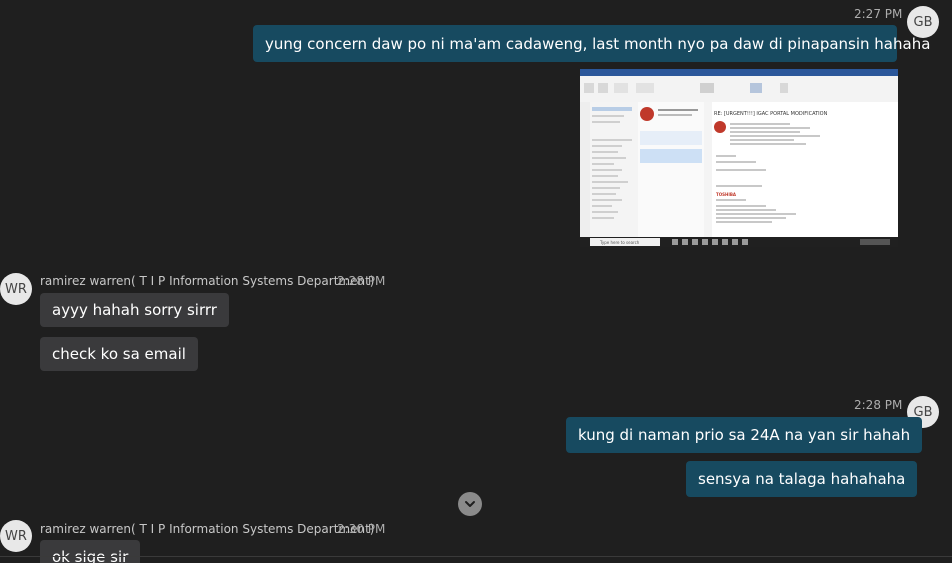 Image resolution: width=952 pixels, height=563 pixels. What do you see at coordinates (90, 551) in the screenshot?
I see `message-bubble: ok sige sir` at bounding box center [90, 551].